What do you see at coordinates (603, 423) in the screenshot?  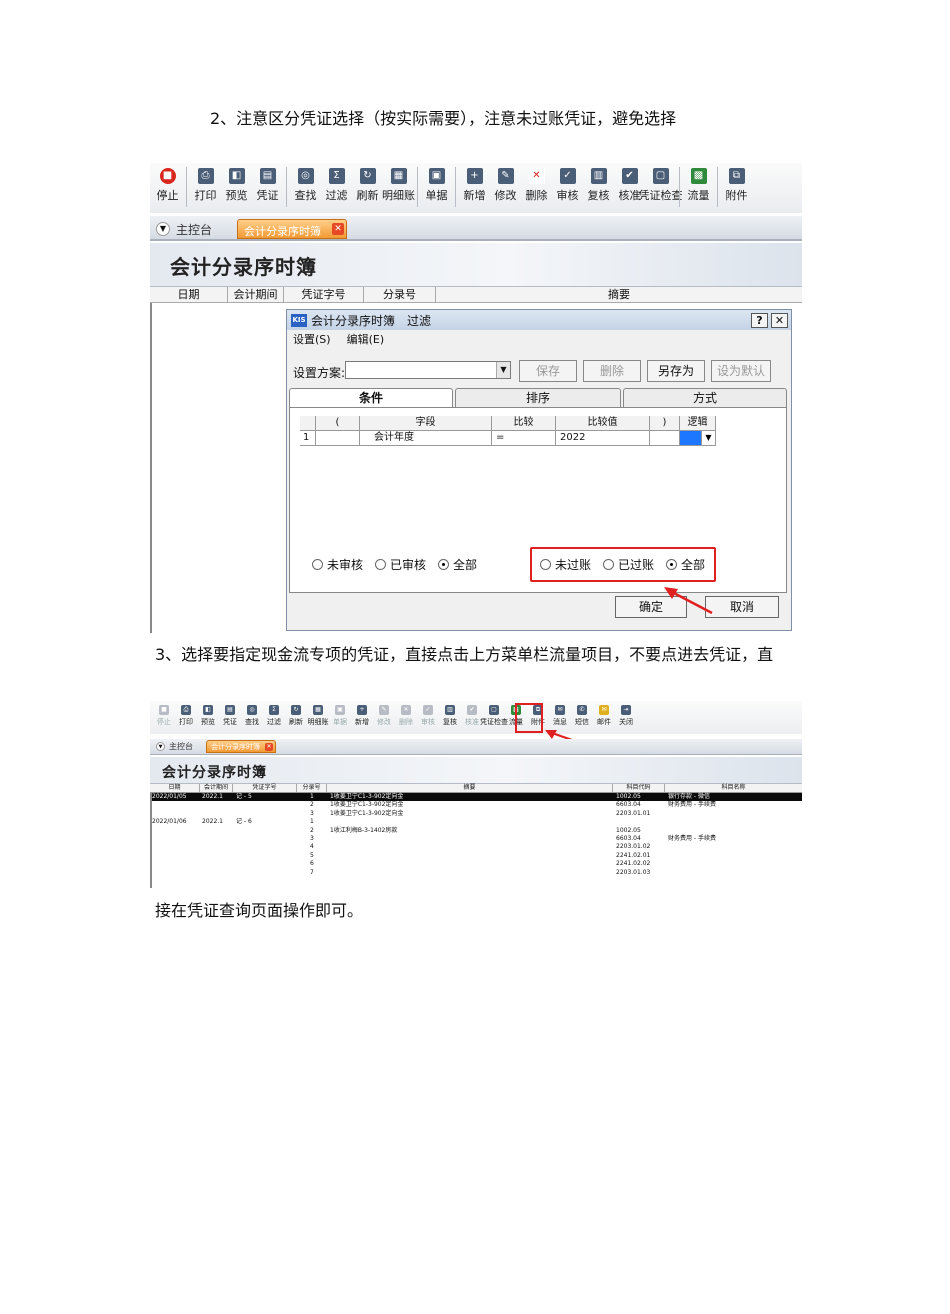 I see `grid-h-value: 比较值` at bounding box center [603, 423].